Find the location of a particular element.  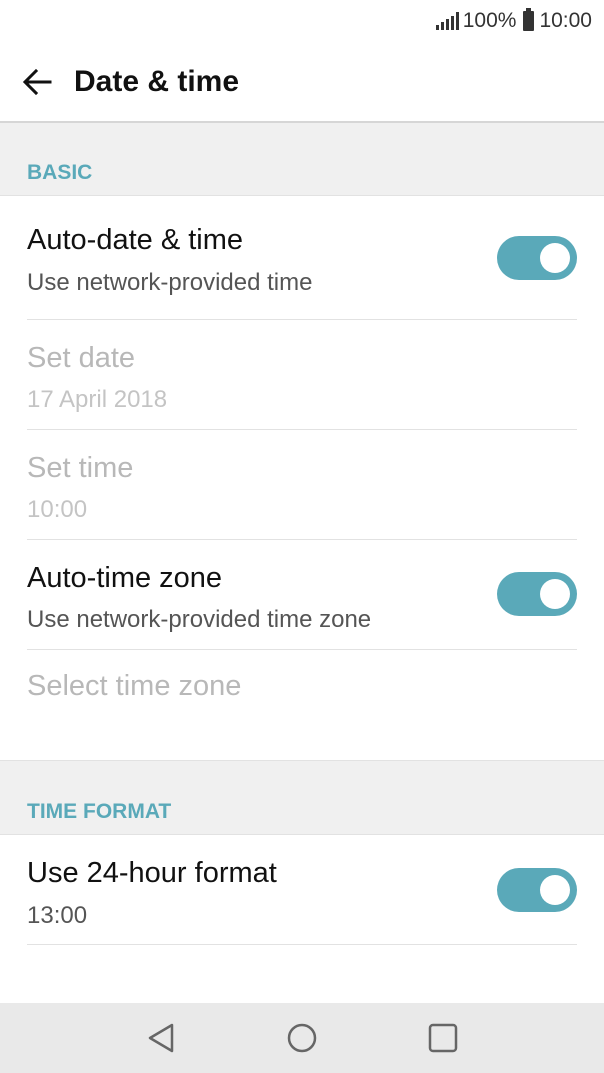

recents-square-icon is located at coordinates (443, 1038).